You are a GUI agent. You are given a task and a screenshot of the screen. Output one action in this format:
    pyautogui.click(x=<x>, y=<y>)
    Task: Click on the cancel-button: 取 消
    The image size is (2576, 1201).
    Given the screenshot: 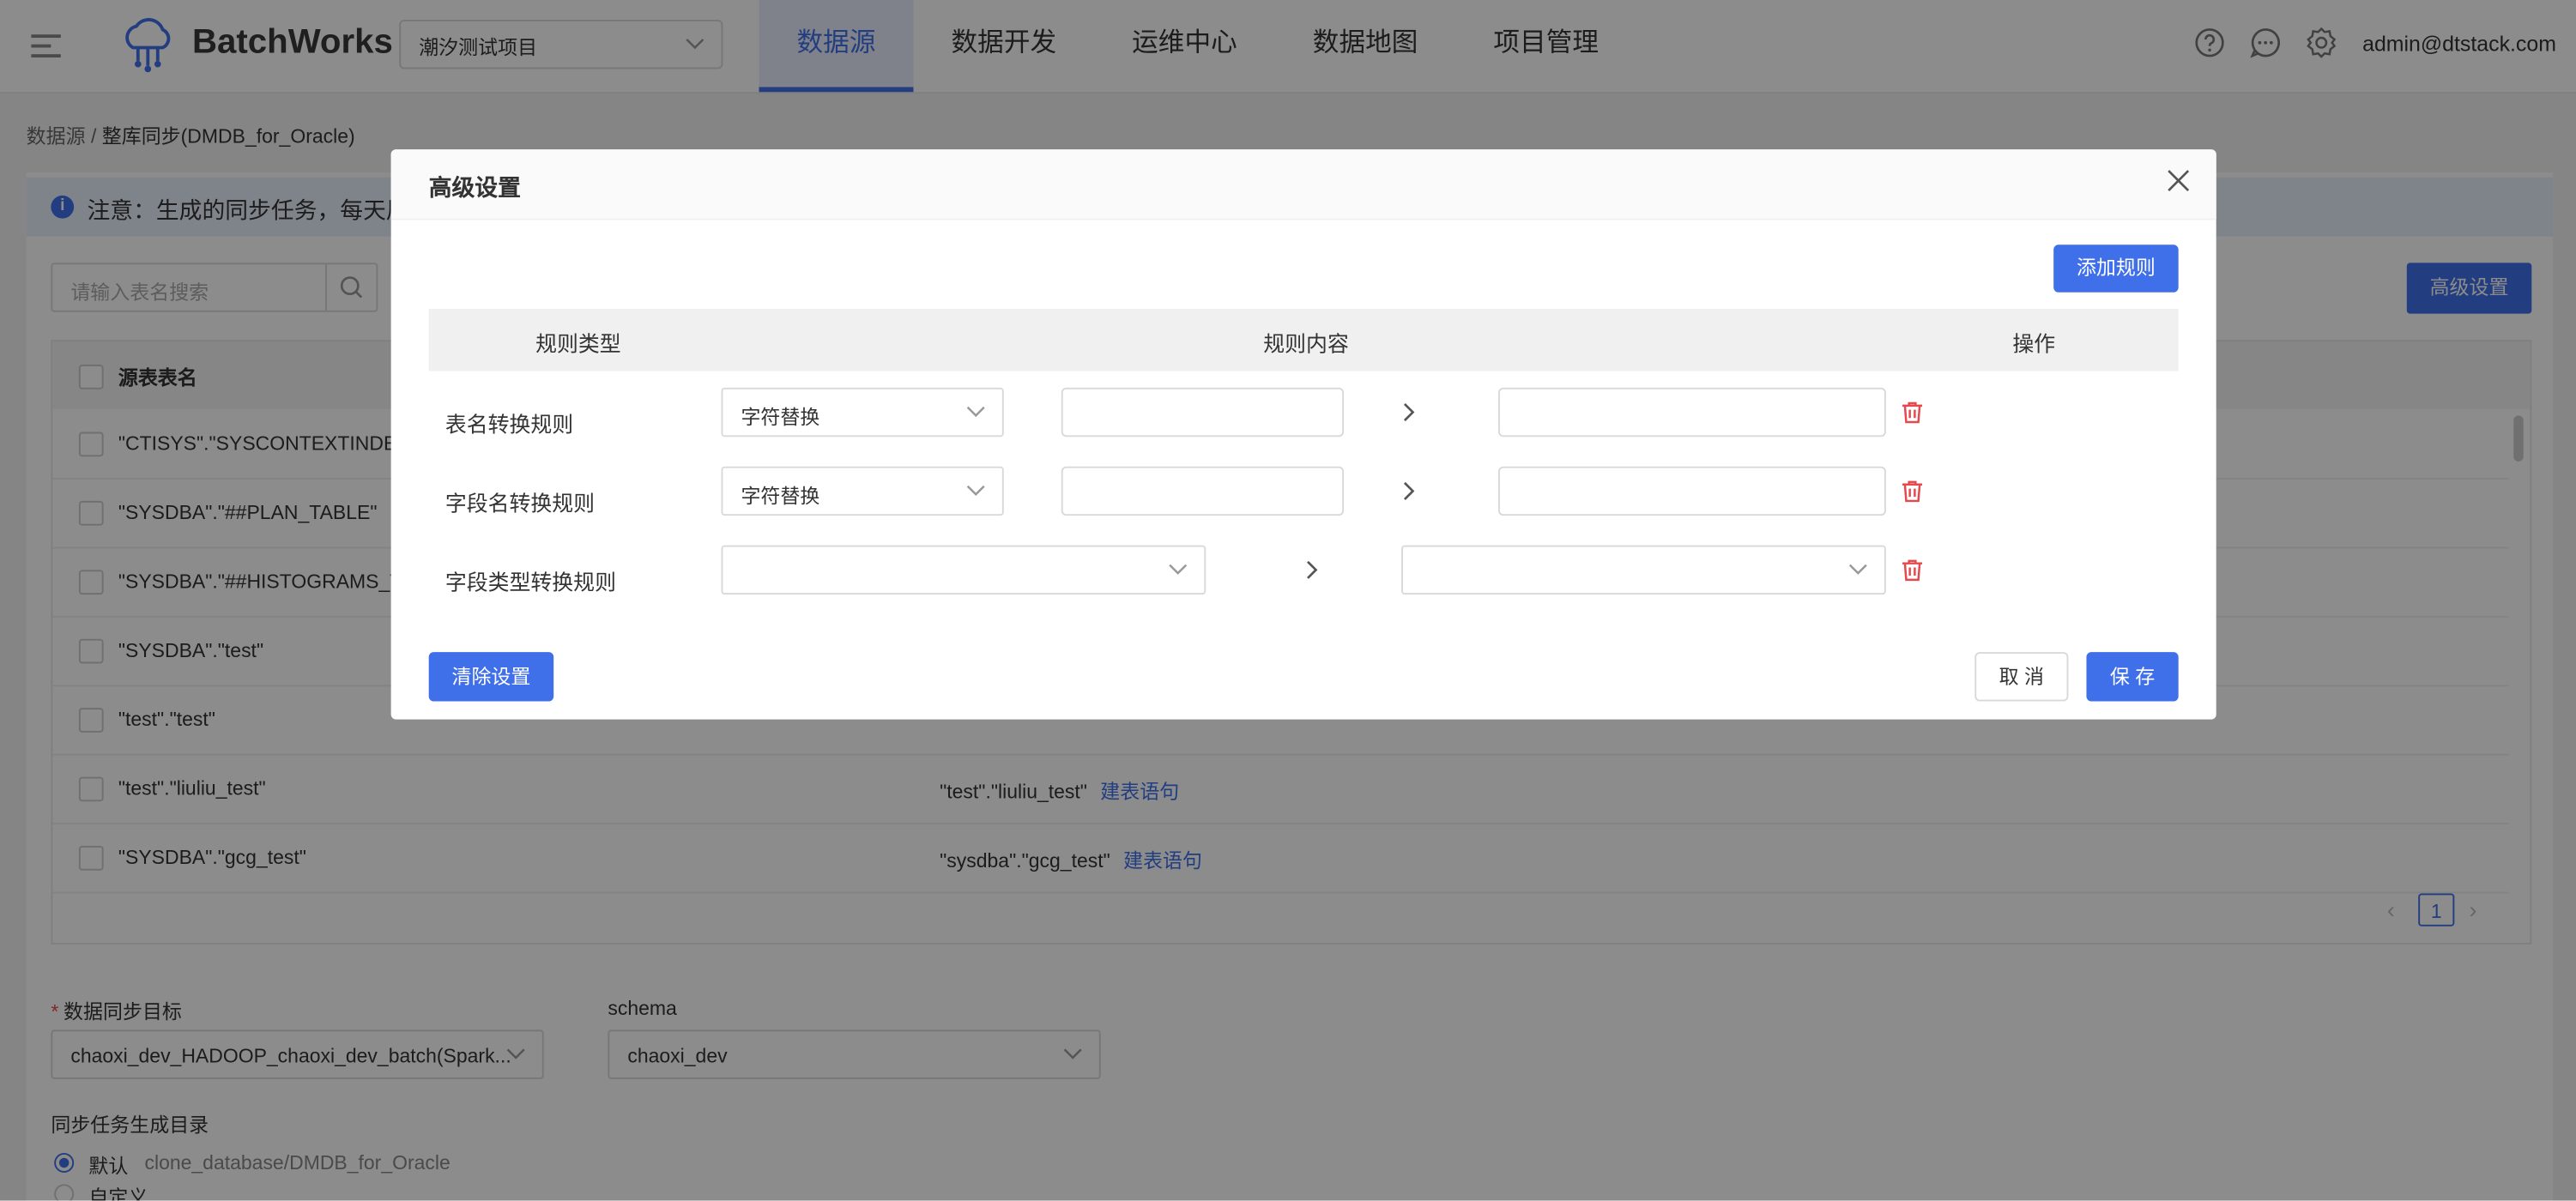 What is the action you would take?
    pyautogui.click(x=2021, y=677)
    